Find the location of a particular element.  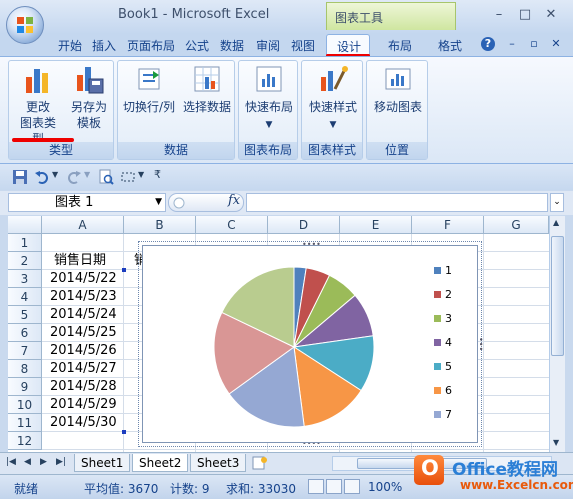

insert-sheet-icon is located at coordinates (260, 463).